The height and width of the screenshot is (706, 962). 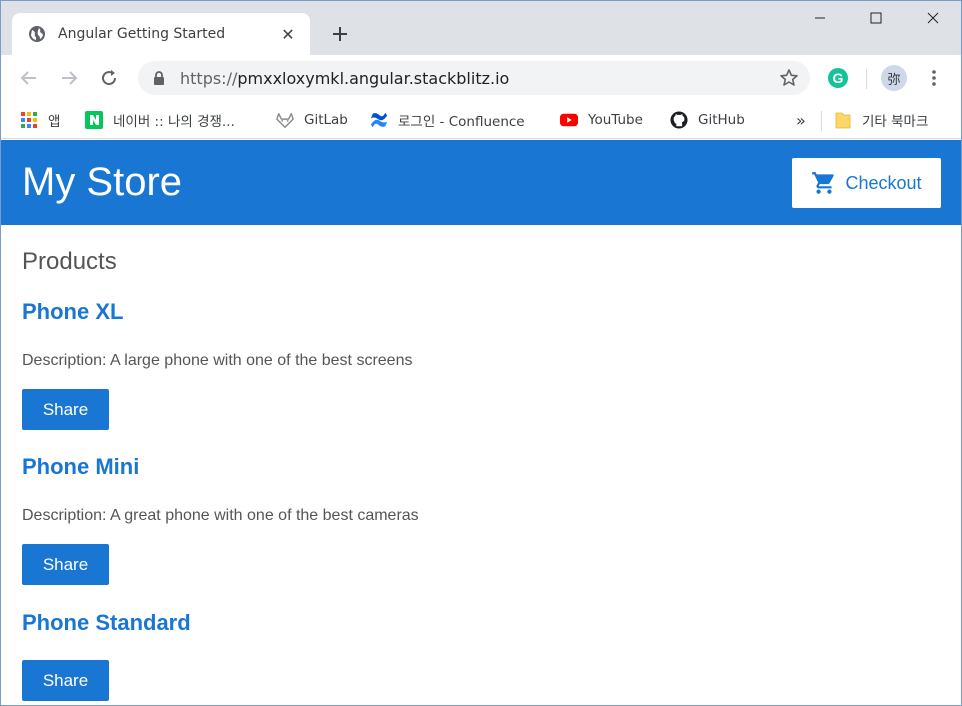 I want to click on url-host: pmxxloxymkl.angular.stackblitz.io, so click(x=373, y=78).